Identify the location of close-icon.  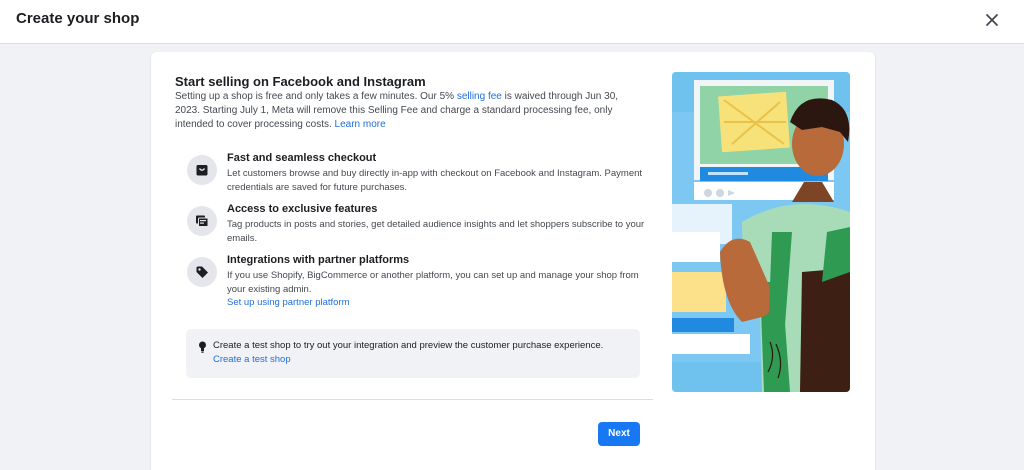
(992, 20).